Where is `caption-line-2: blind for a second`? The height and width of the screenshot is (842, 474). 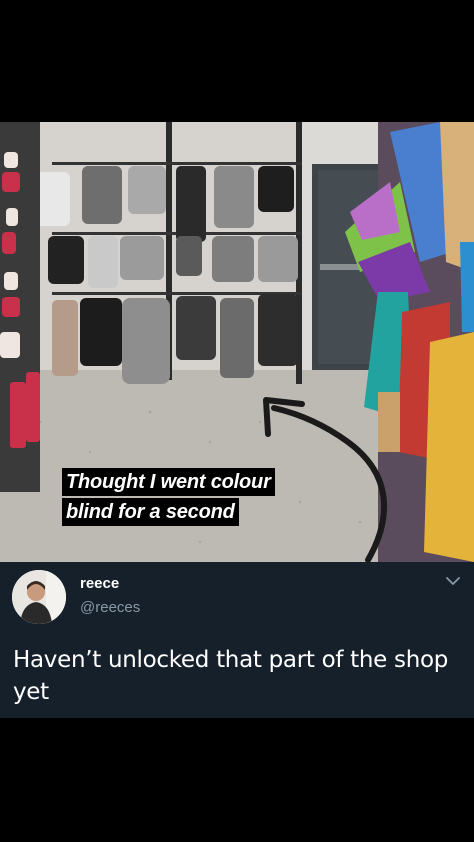 caption-line-2: blind for a second is located at coordinates (150, 512).